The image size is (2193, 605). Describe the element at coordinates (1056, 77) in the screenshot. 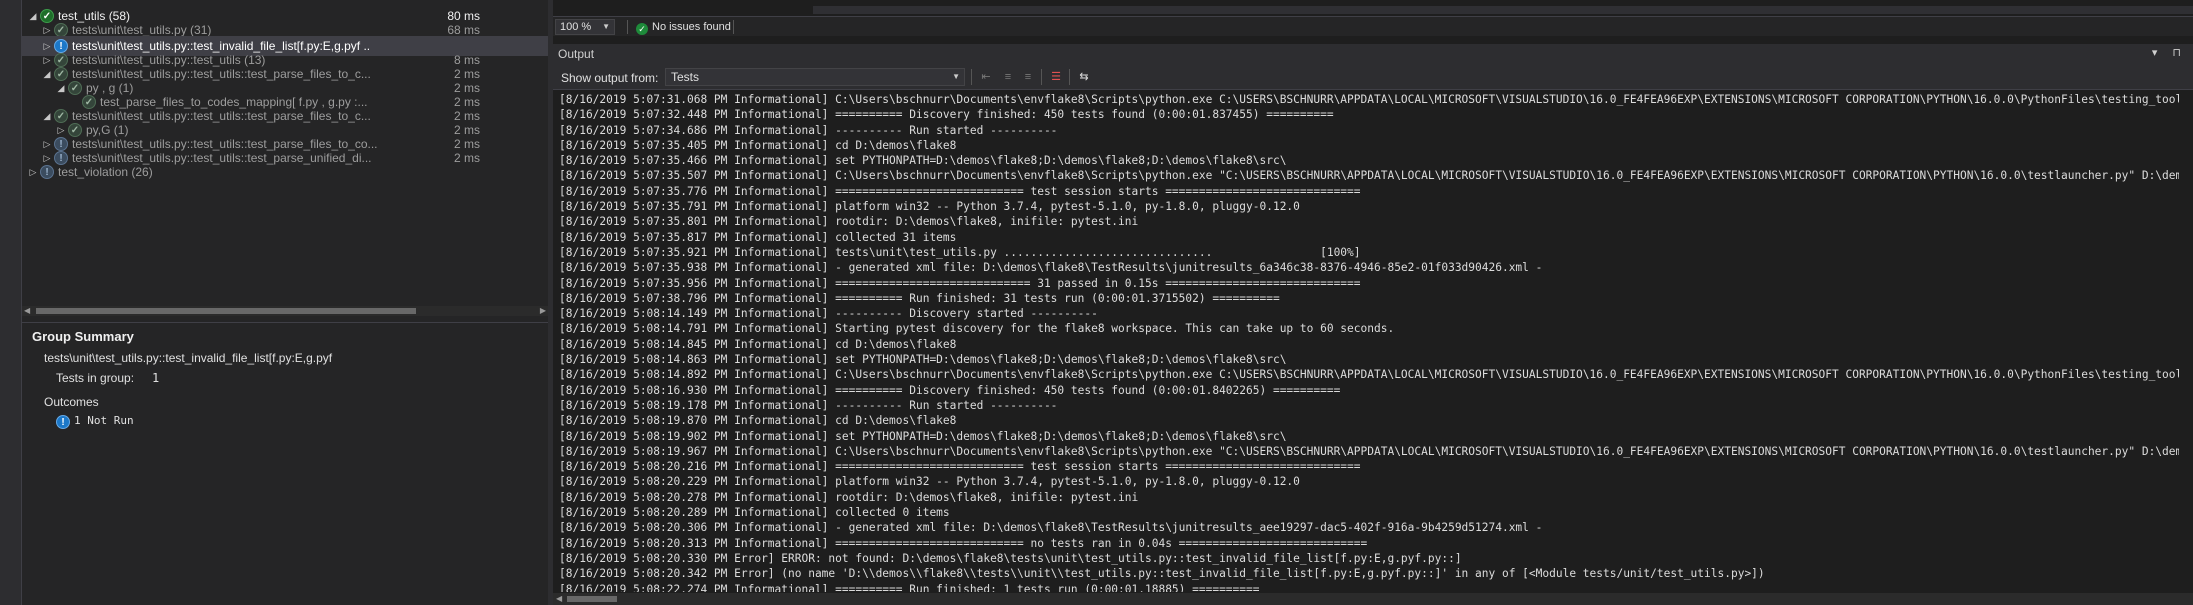

I see `clear-all-icon: ☰` at that location.